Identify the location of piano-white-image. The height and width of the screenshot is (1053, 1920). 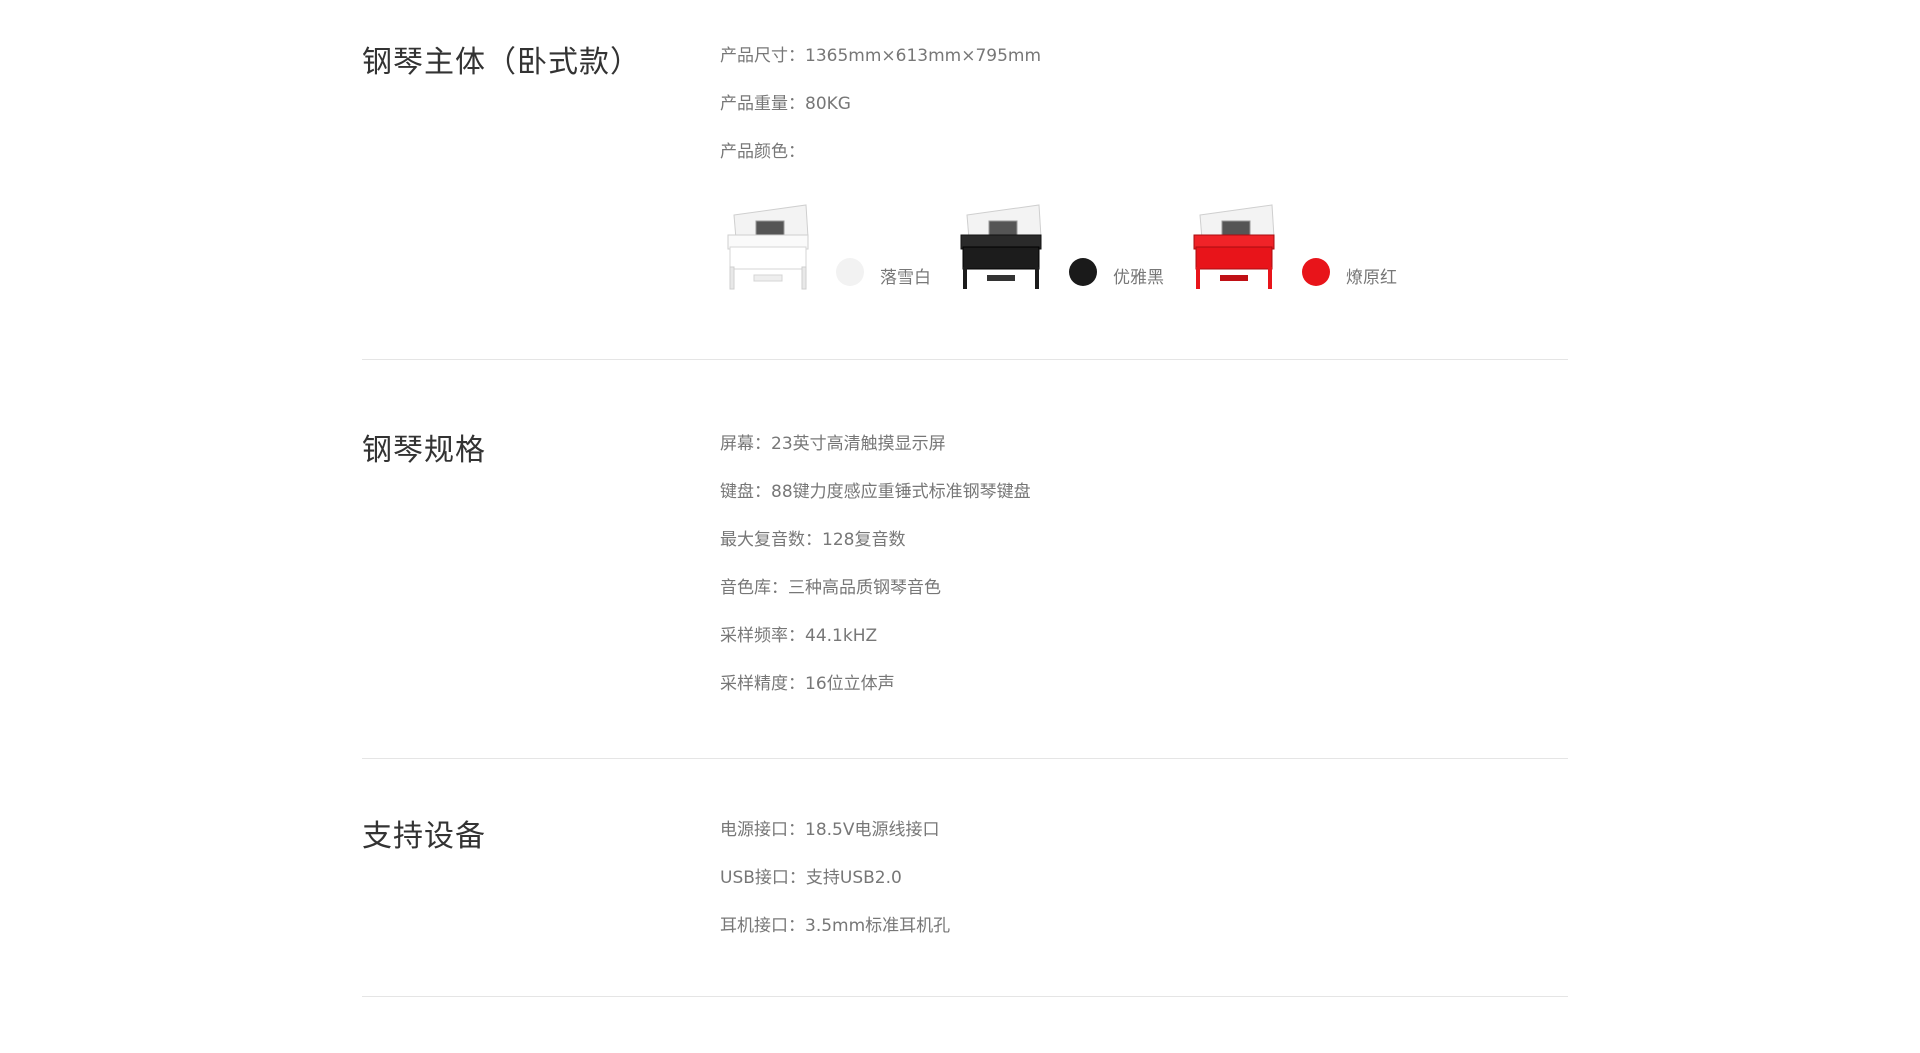
(768, 247).